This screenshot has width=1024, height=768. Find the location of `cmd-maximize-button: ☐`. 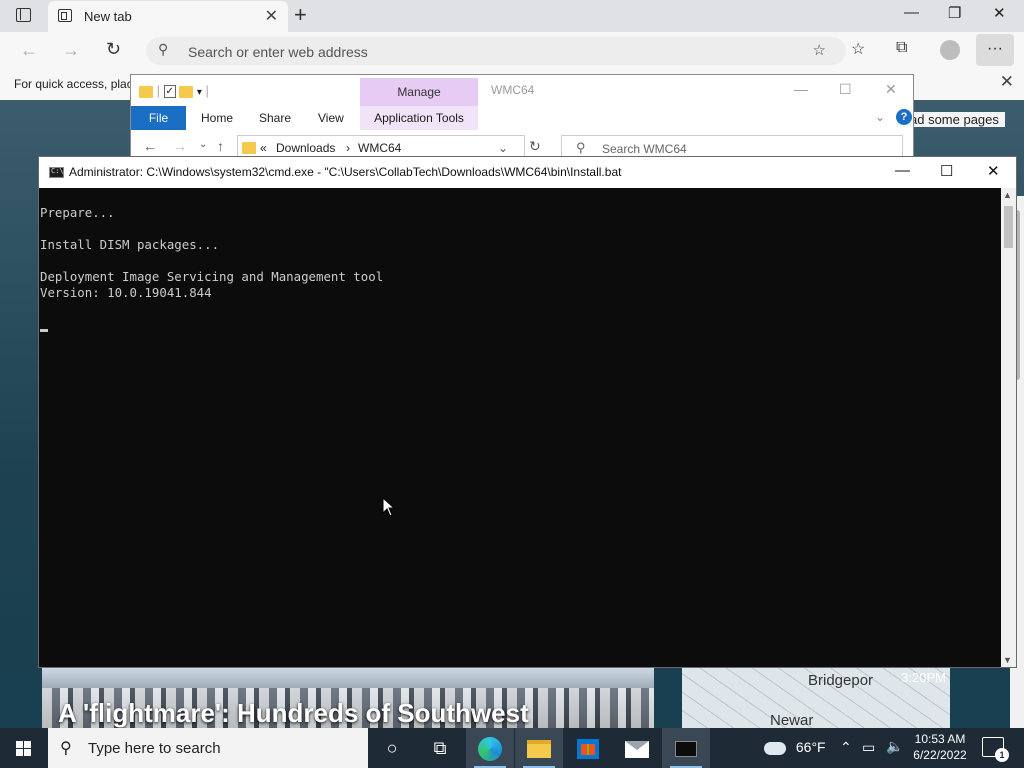

cmd-maximize-button: ☐ is located at coordinates (946, 171).